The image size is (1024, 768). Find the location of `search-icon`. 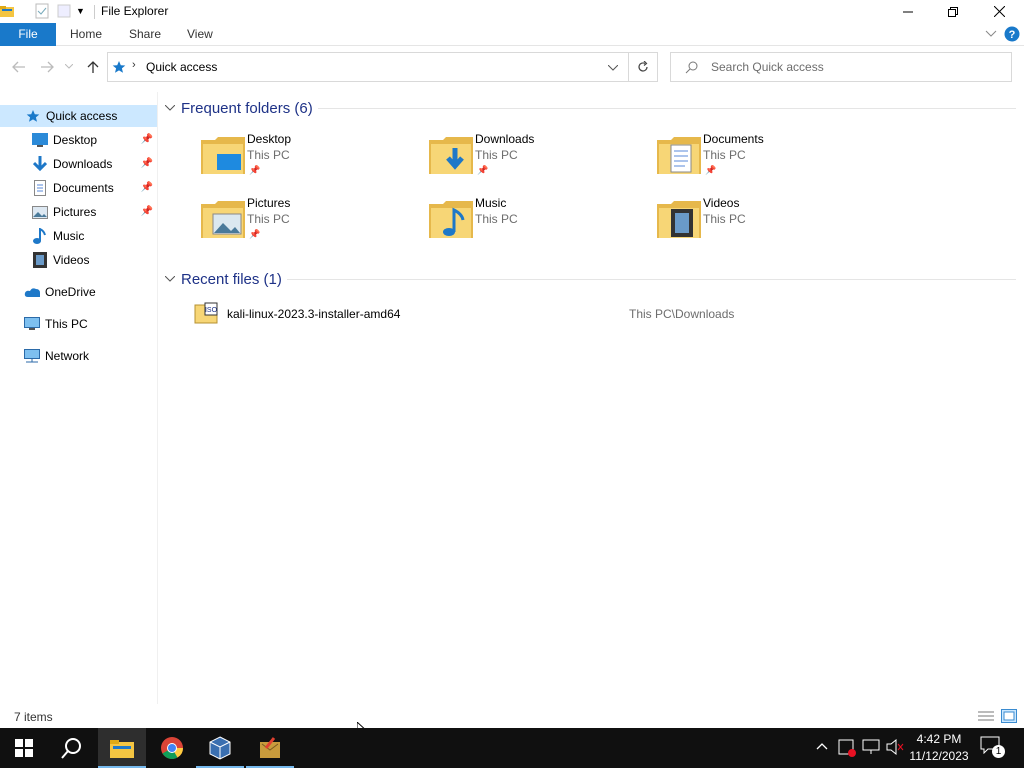

search-icon is located at coordinates (691, 67).